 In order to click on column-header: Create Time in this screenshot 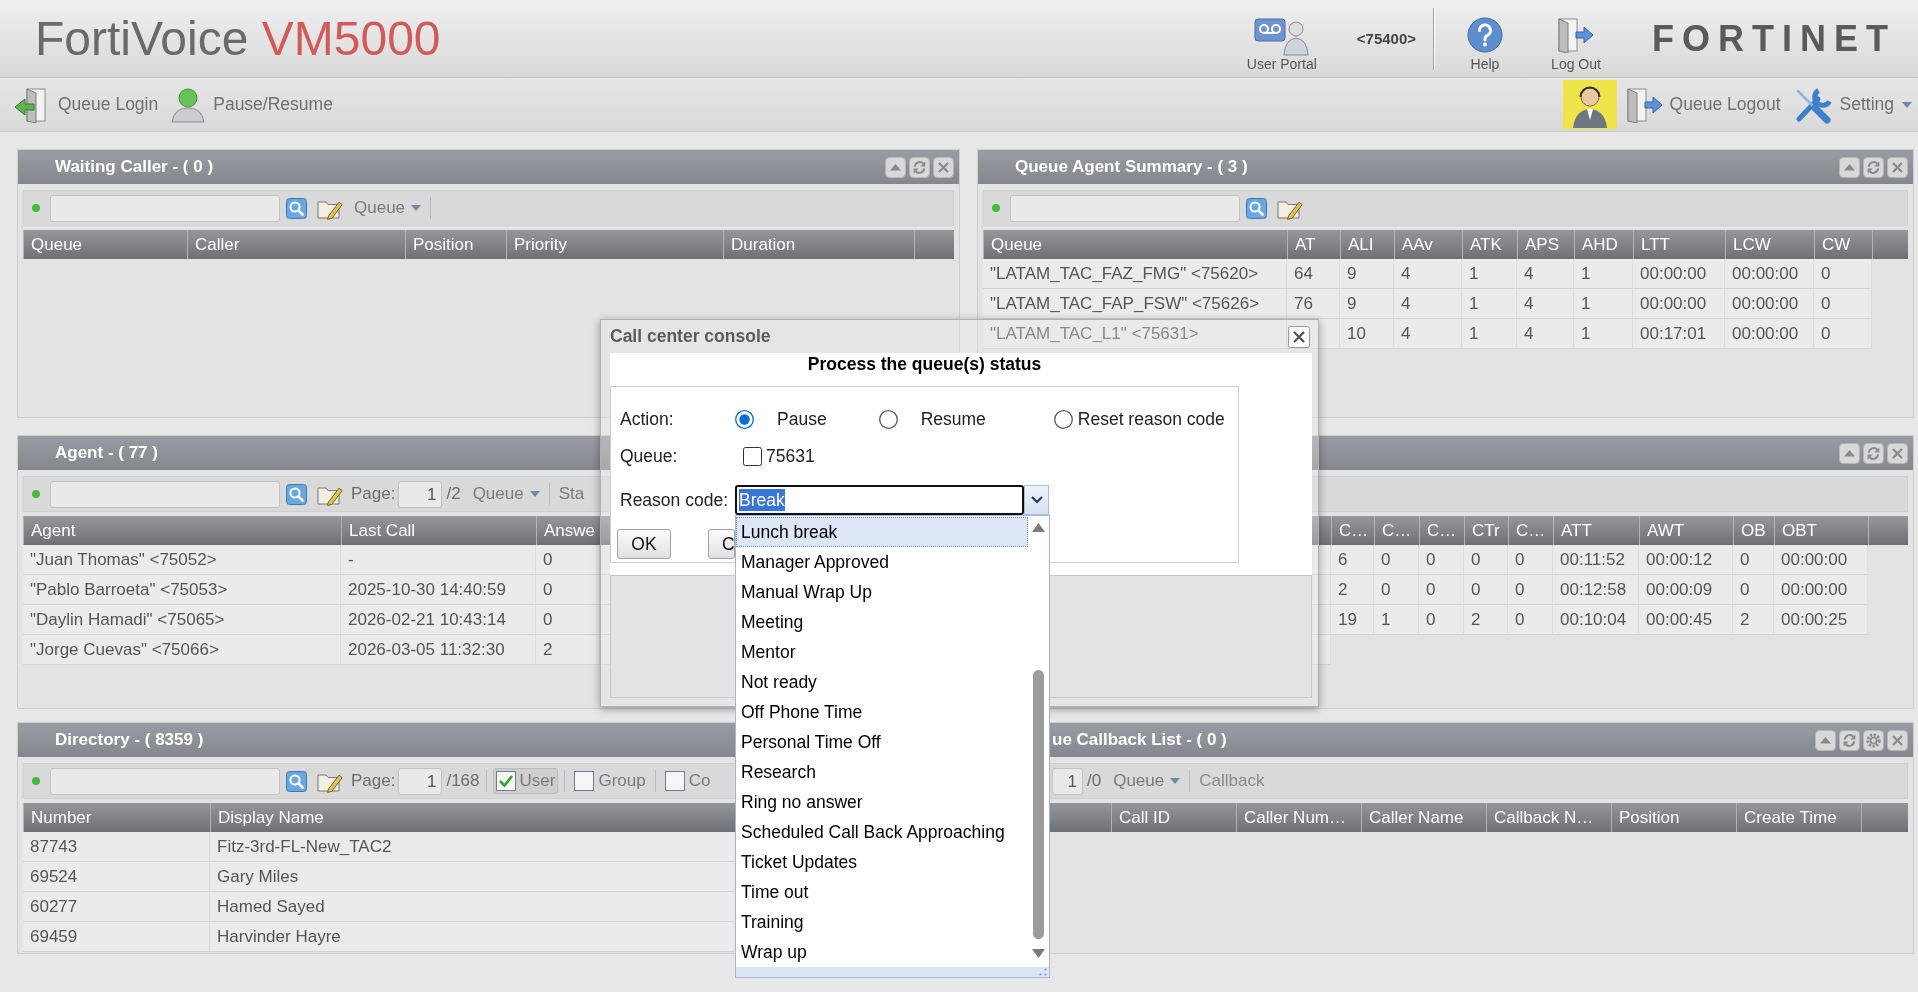, I will do `click(1798, 817)`.